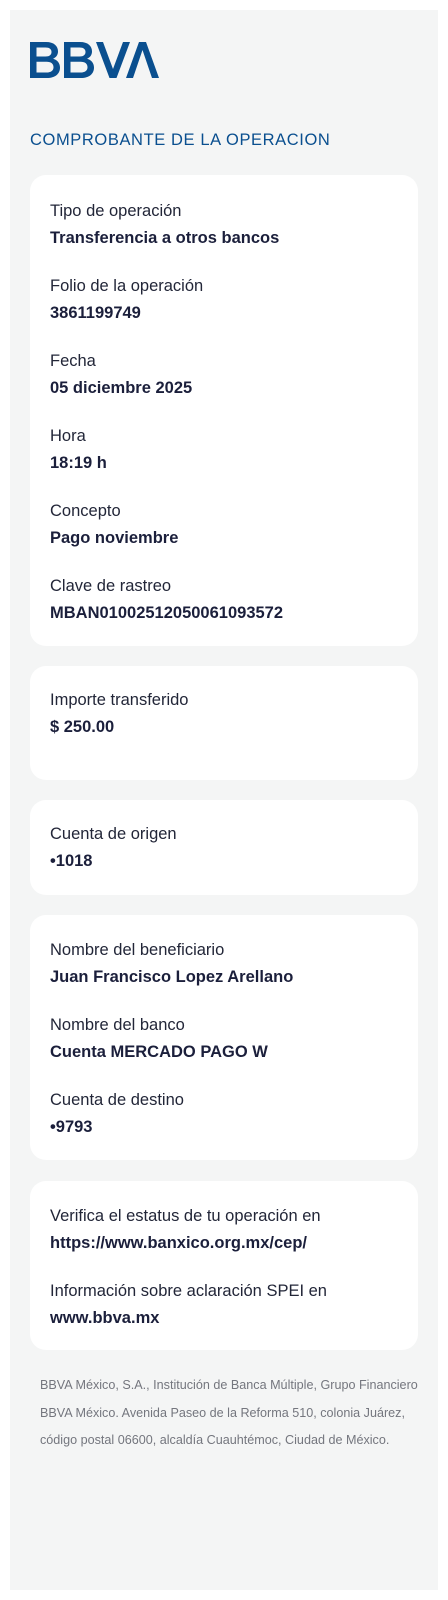  Describe the element at coordinates (114, 524) in the screenshot. I see `concept-field: Concepto Pago noviembre` at that location.